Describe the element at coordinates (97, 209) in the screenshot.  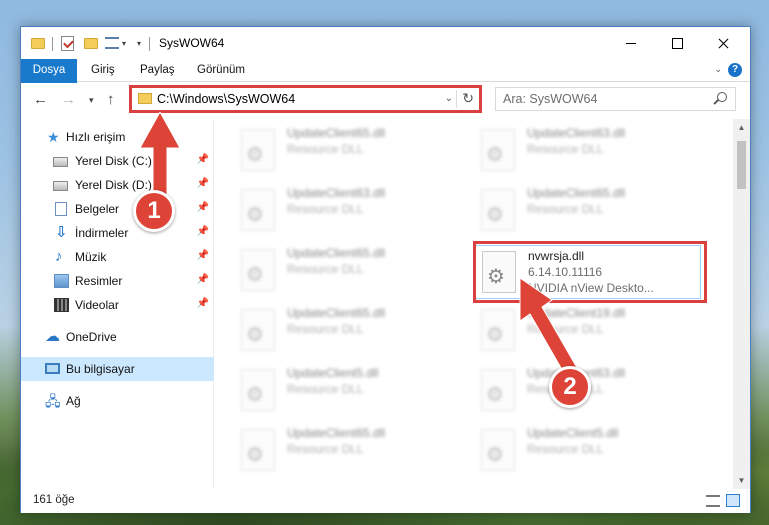
I see `sidebar-item-label: Belgeler` at that location.